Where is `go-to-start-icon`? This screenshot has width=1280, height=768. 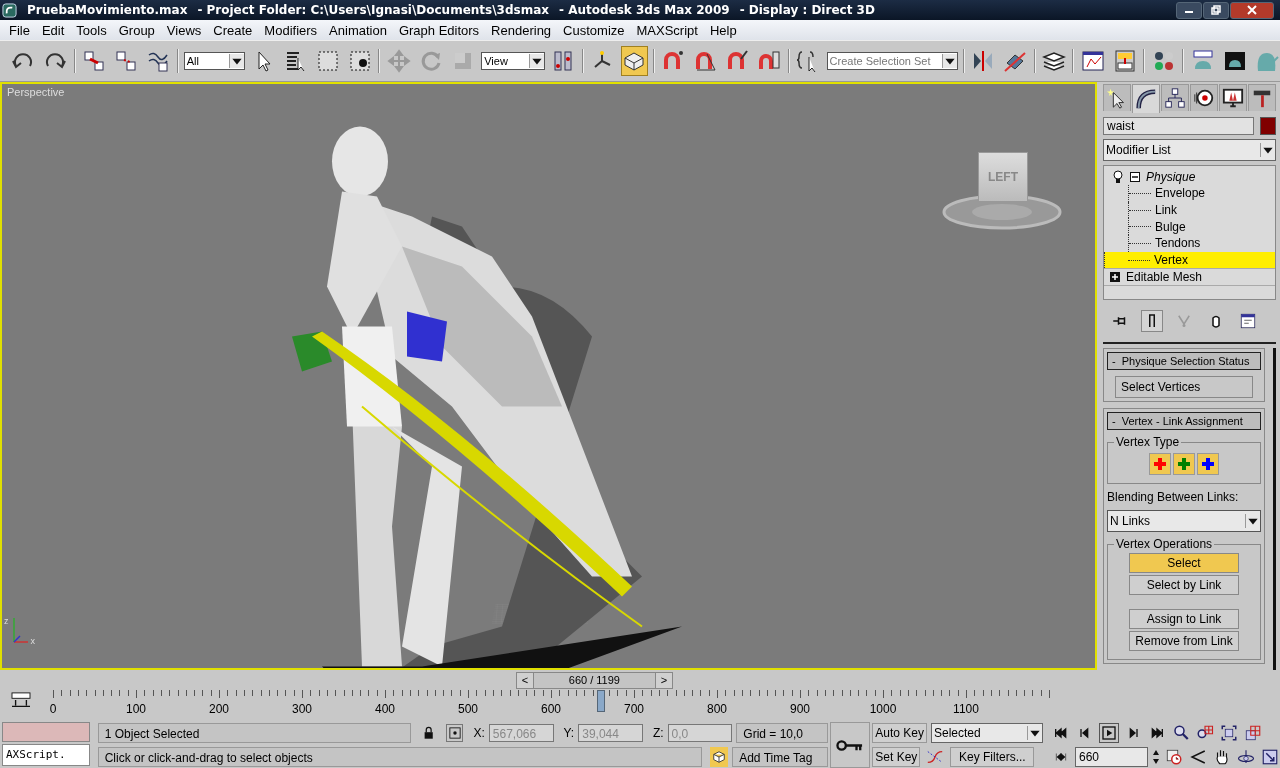
go-to-start-icon is located at coordinates (1061, 733).